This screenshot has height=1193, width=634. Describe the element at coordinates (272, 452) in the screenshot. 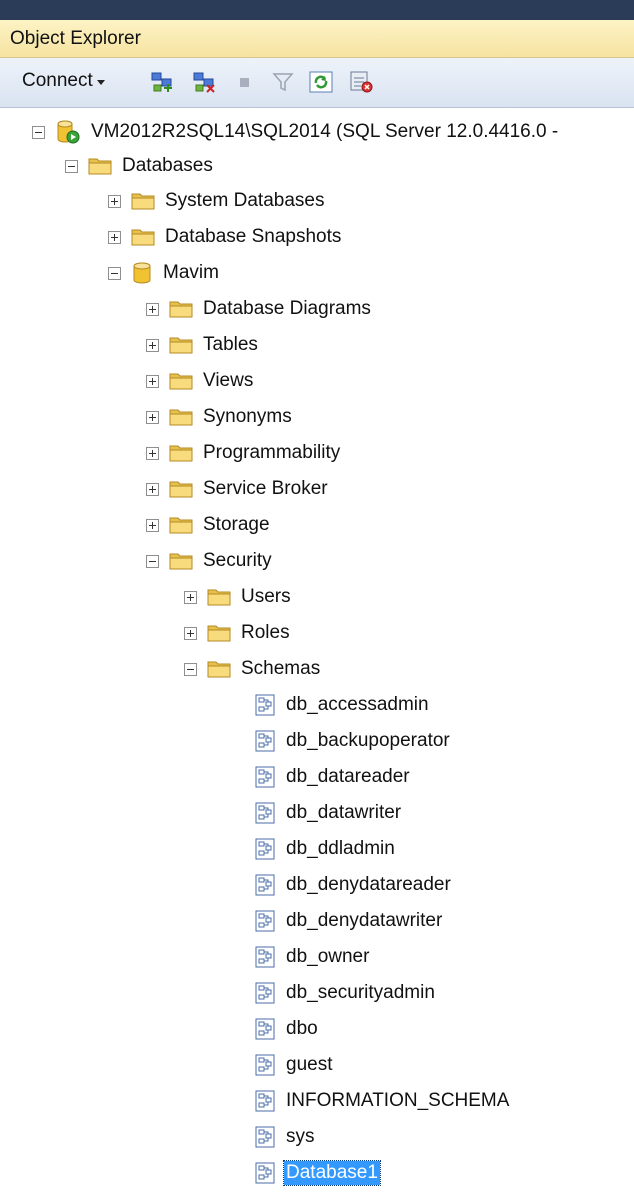

I see `programmability-label: Programmability` at that location.